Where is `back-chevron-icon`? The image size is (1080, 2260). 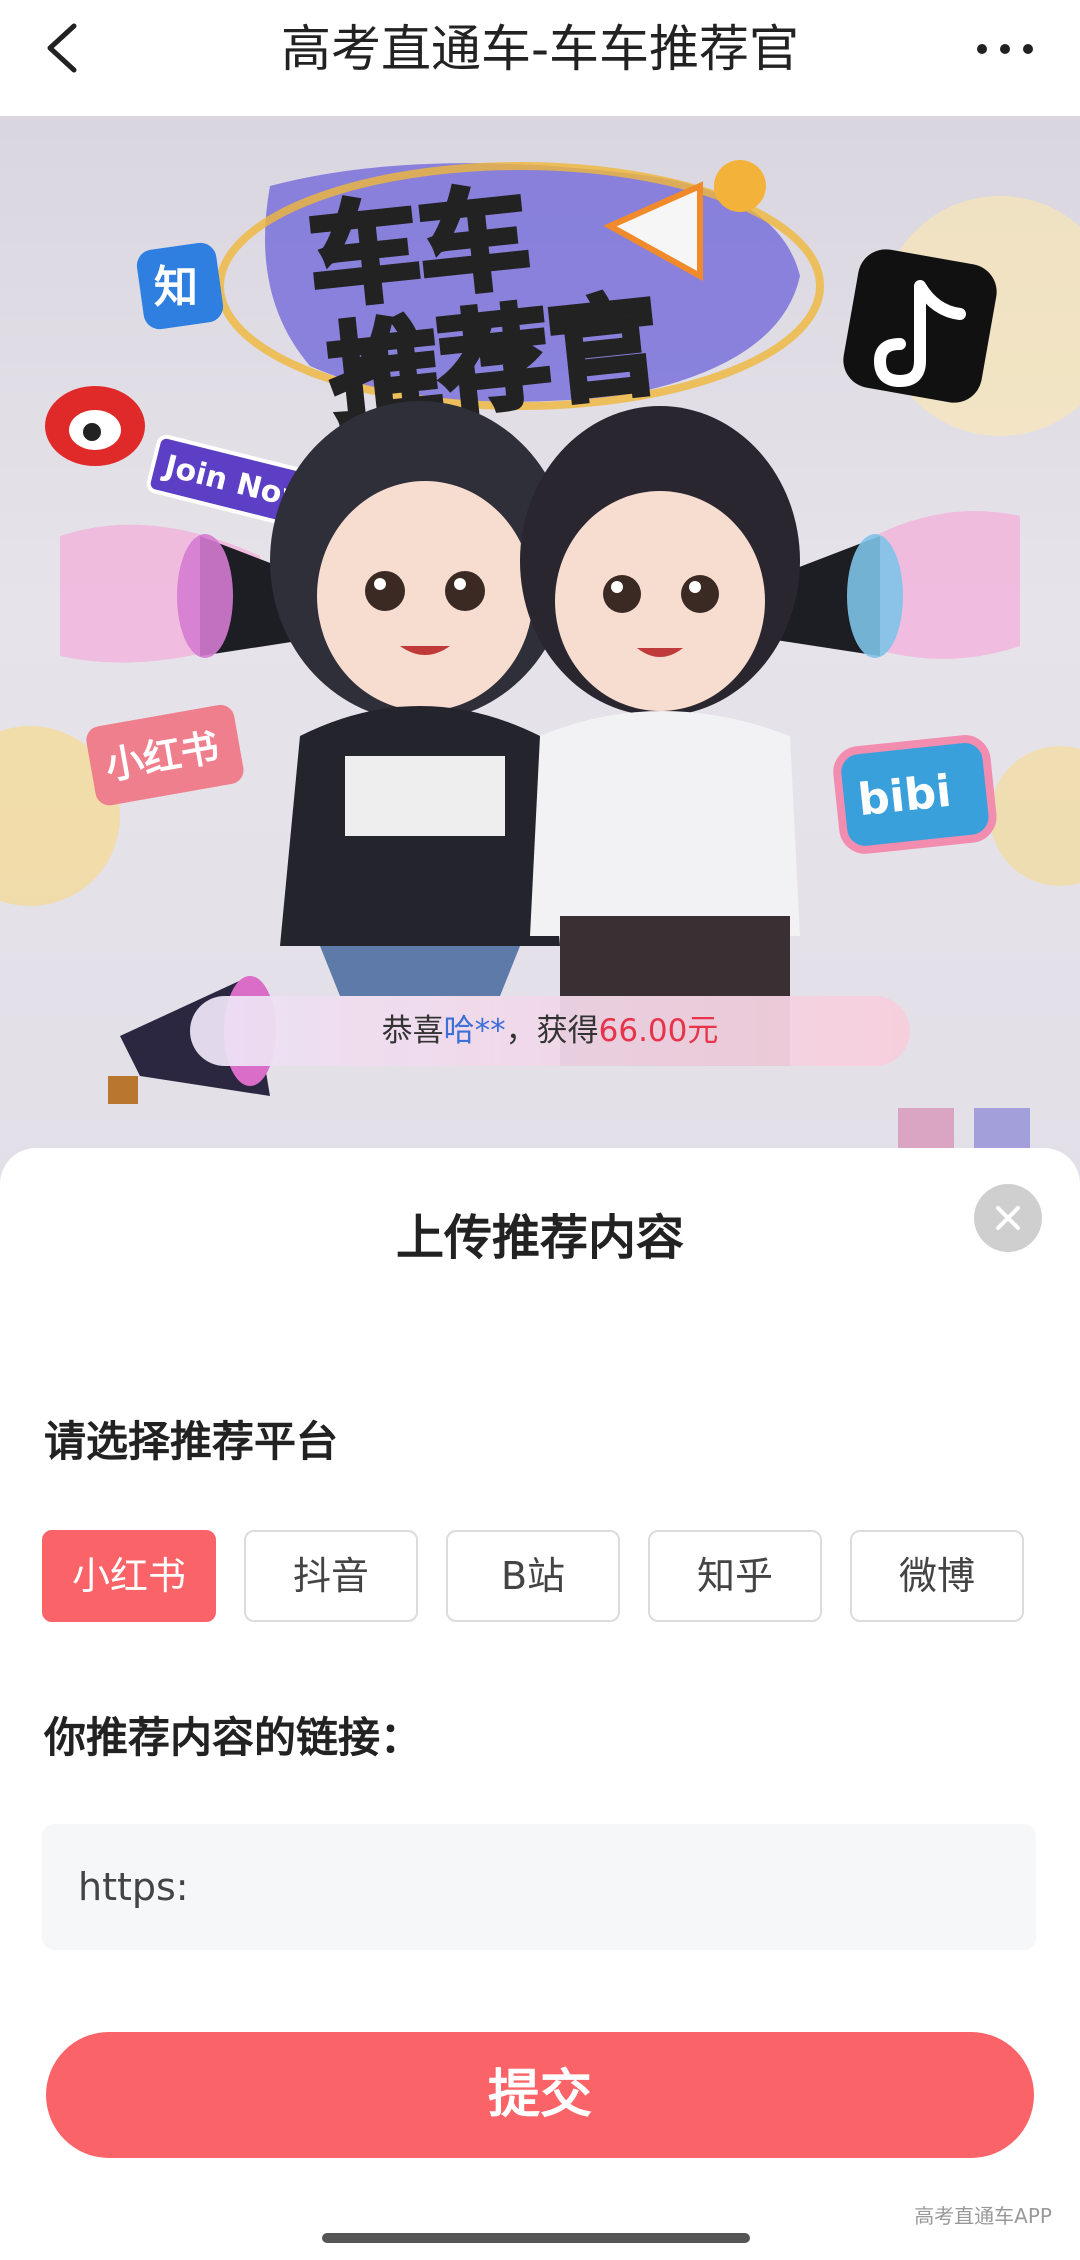 back-chevron-icon is located at coordinates (66, 48).